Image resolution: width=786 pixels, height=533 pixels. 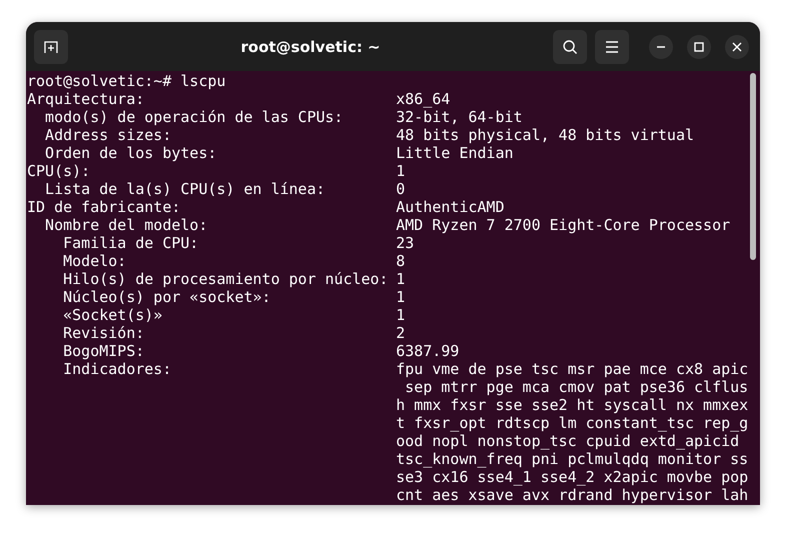 What do you see at coordinates (401, 261) in the screenshot?
I see `field-value: 8` at bounding box center [401, 261].